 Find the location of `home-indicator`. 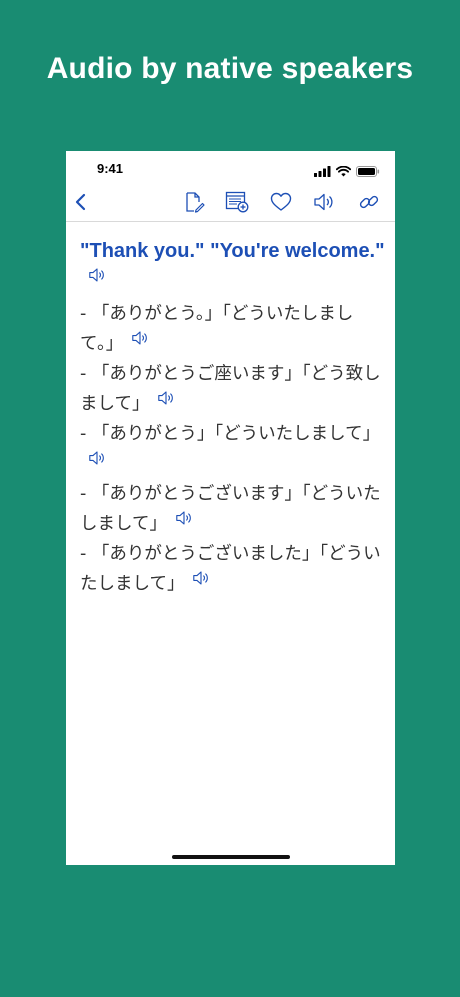

home-indicator is located at coordinates (231, 857).